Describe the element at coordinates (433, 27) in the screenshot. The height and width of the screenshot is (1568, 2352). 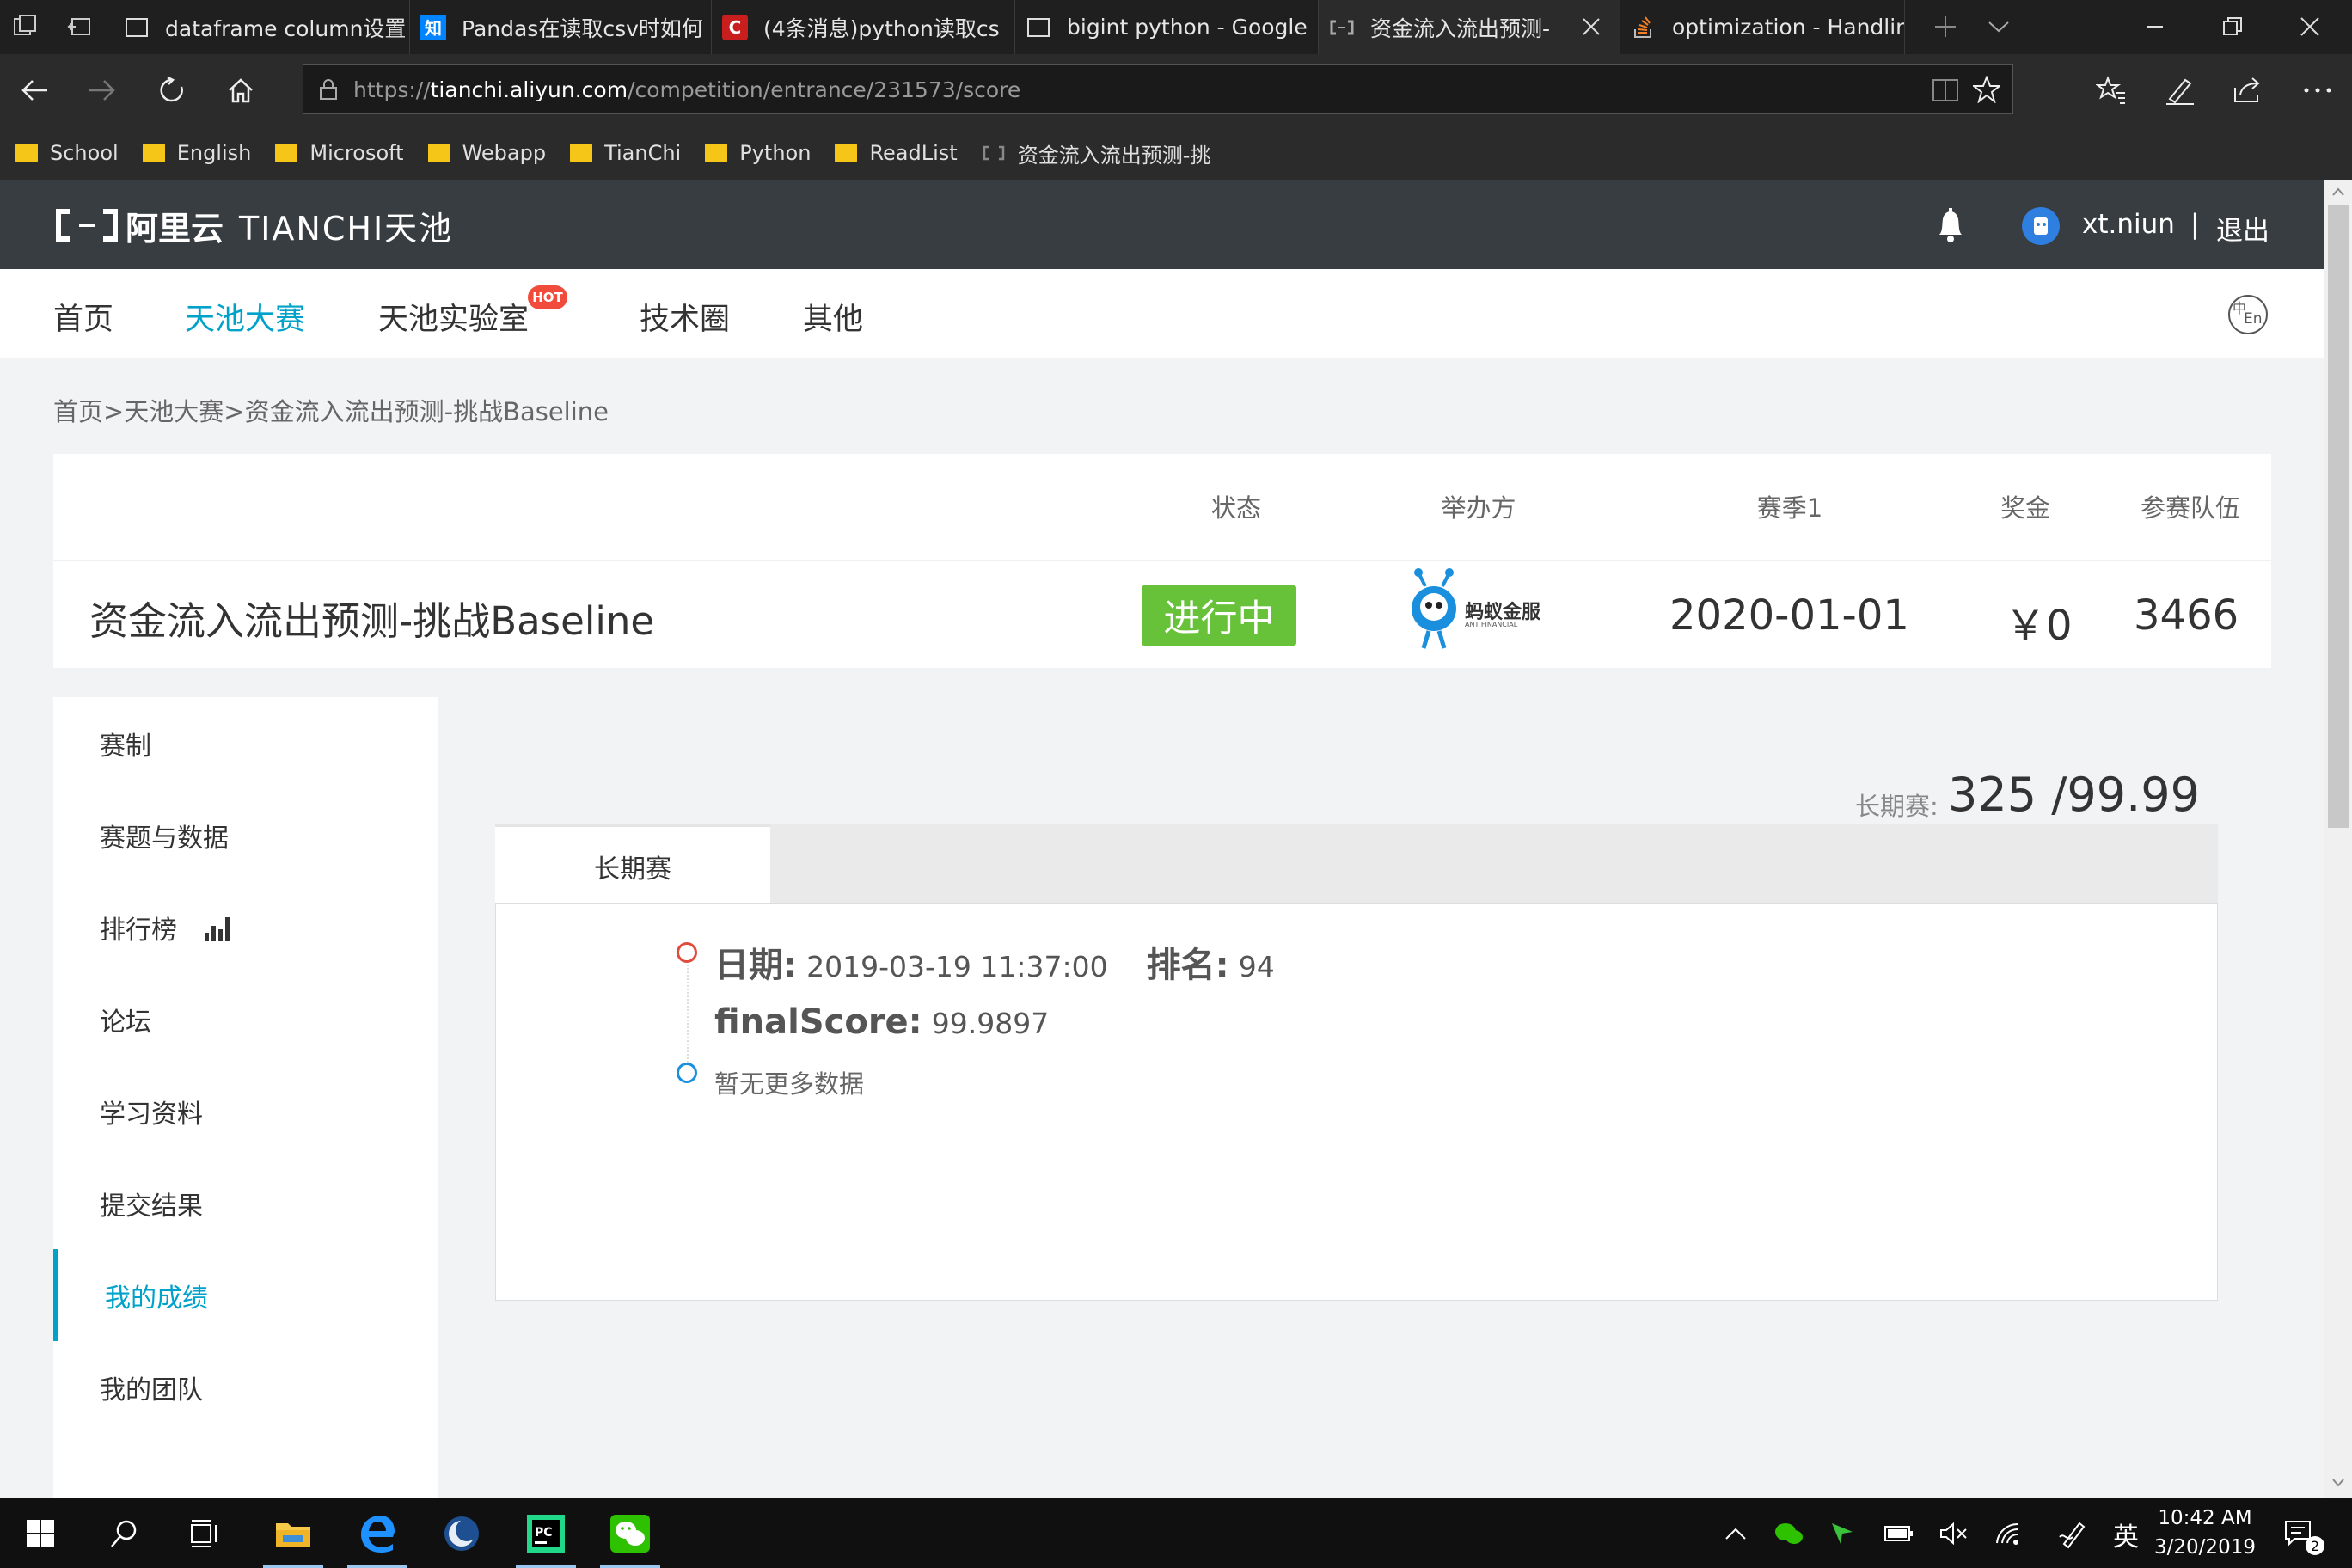
I see `zhihu-icon: 知` at that location.